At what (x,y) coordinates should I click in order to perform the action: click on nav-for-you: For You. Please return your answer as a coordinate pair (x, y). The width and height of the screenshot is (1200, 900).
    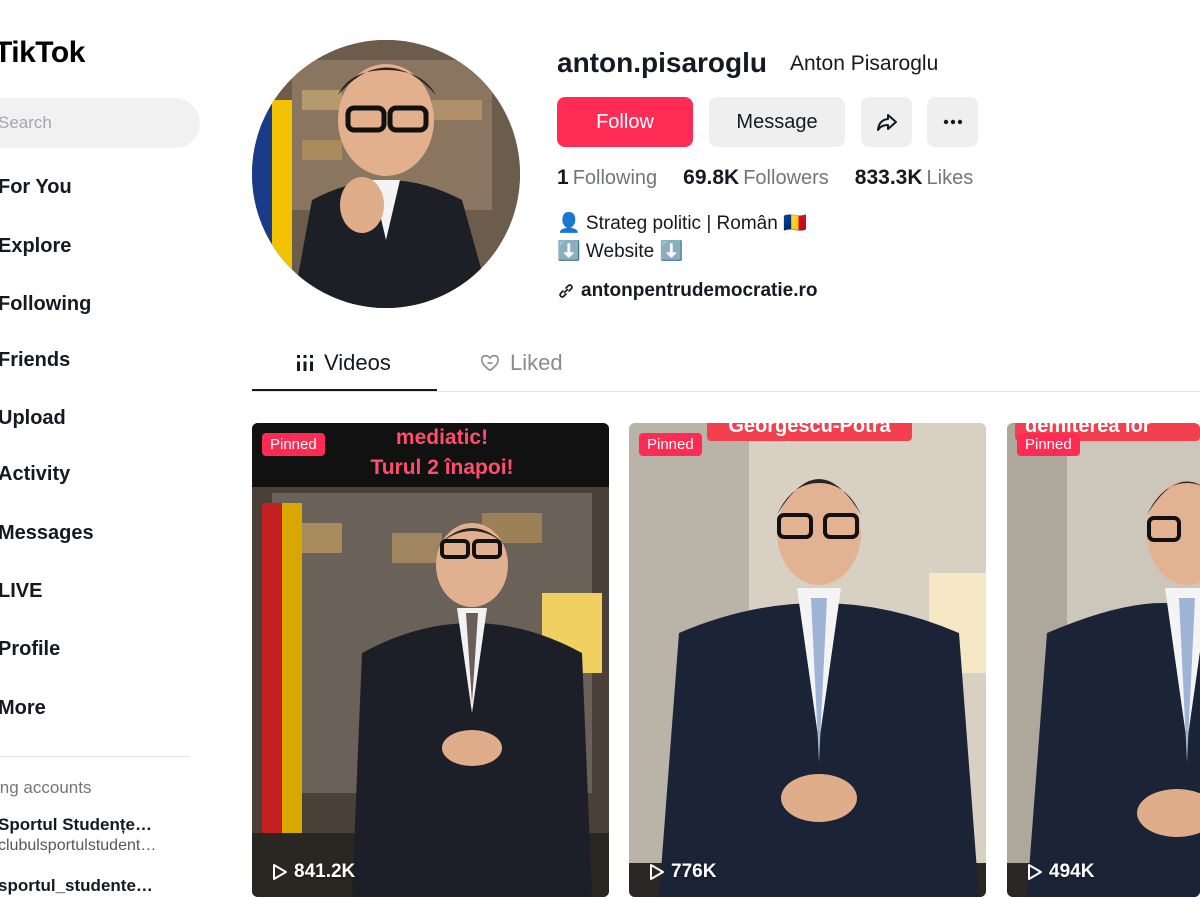
    Looking at the image, I should click on (36, 196).